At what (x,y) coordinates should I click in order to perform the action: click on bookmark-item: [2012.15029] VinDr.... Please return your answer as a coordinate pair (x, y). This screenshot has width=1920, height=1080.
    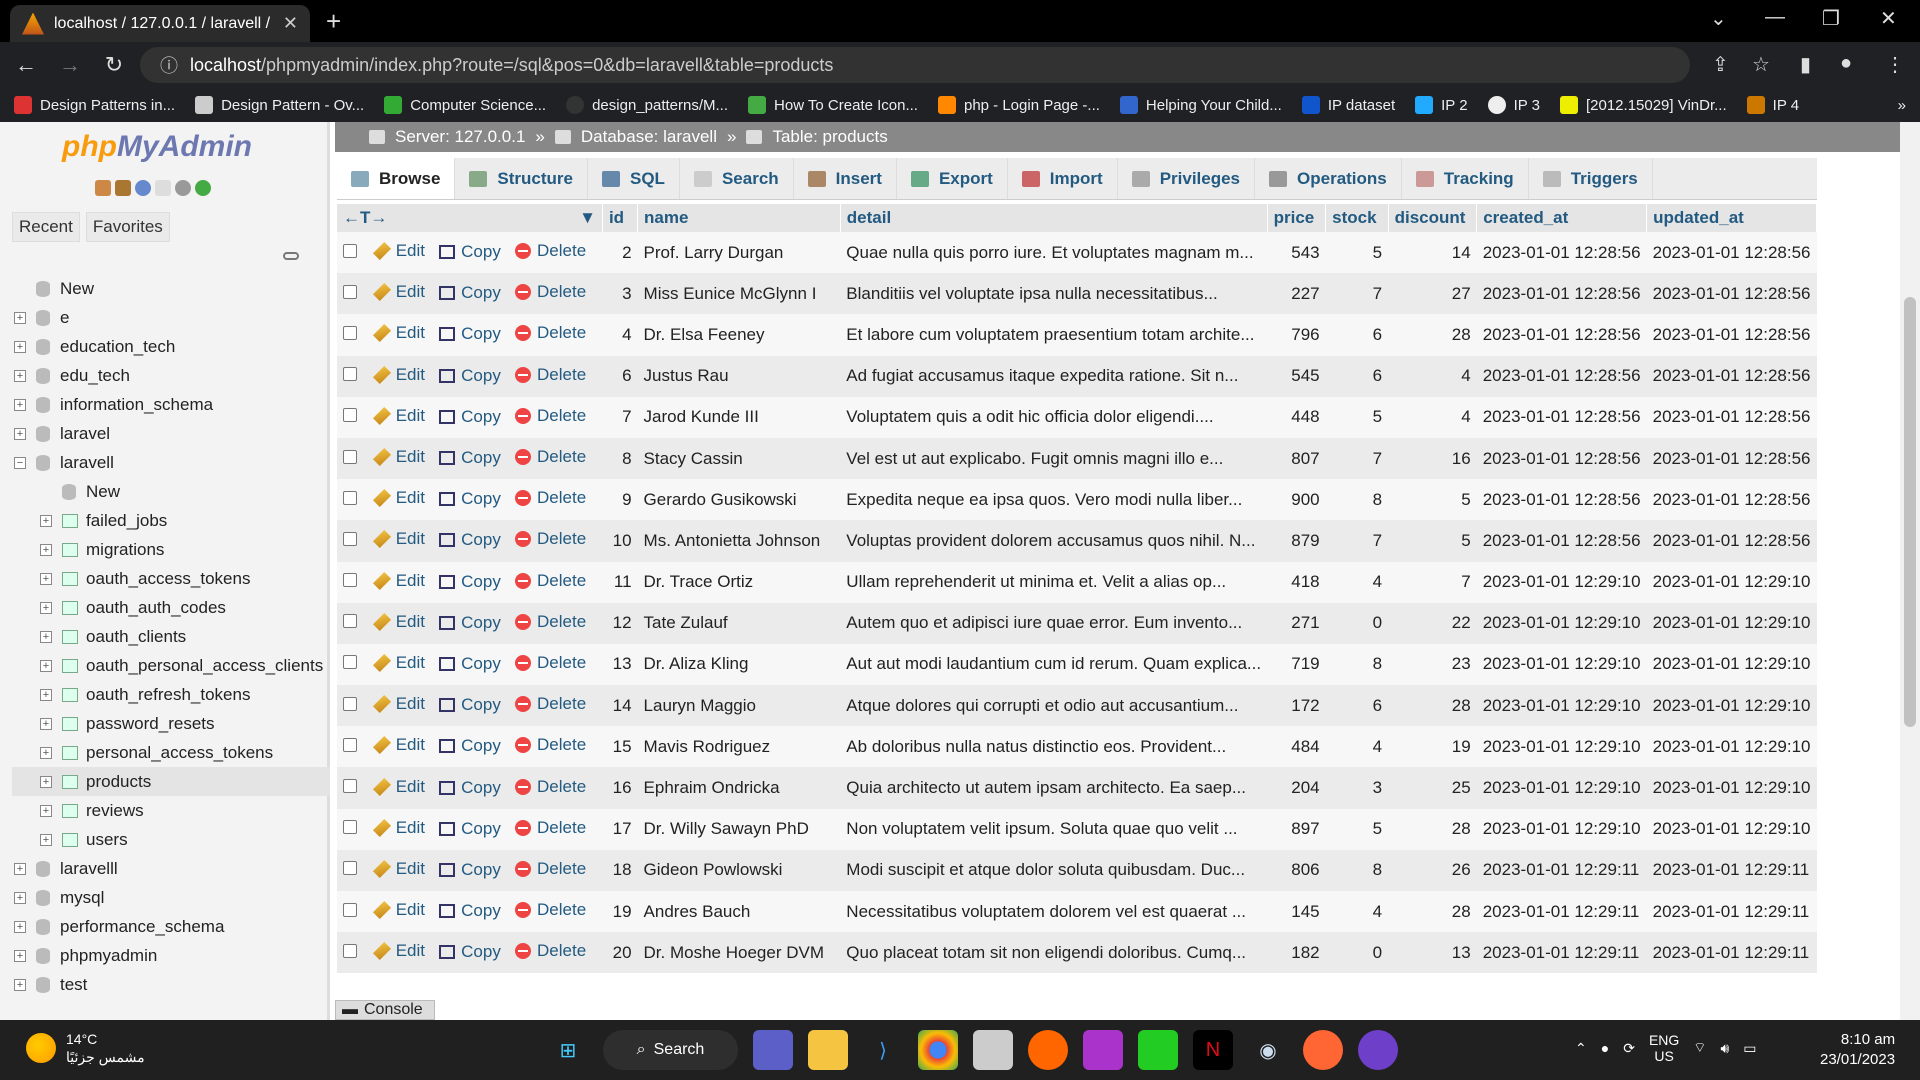
    Looking at the image, I should click on (1643, 105).